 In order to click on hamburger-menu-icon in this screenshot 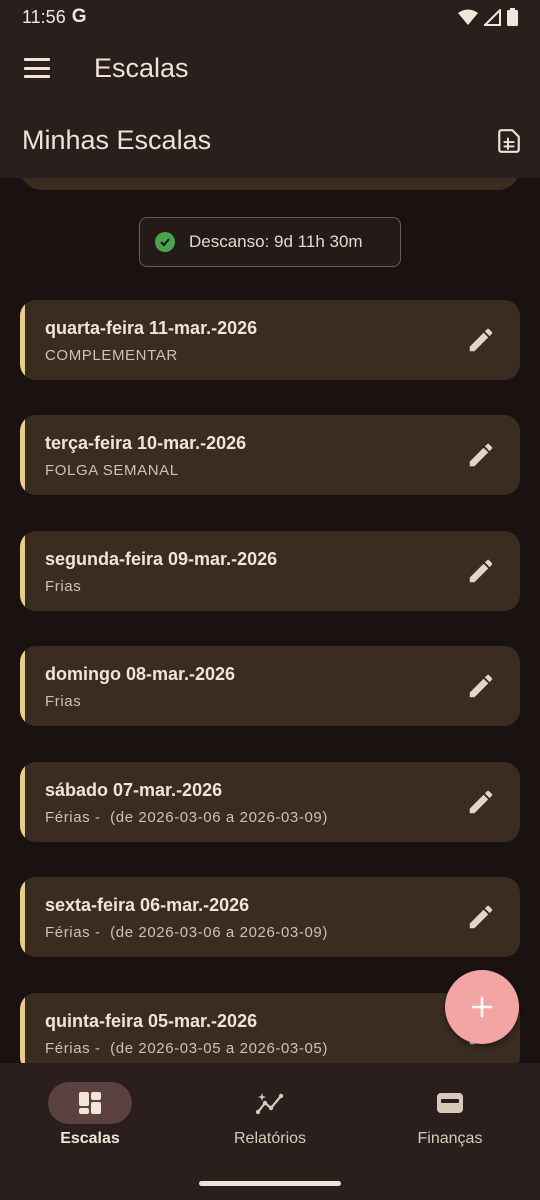, I will do `click(37, 68)`.